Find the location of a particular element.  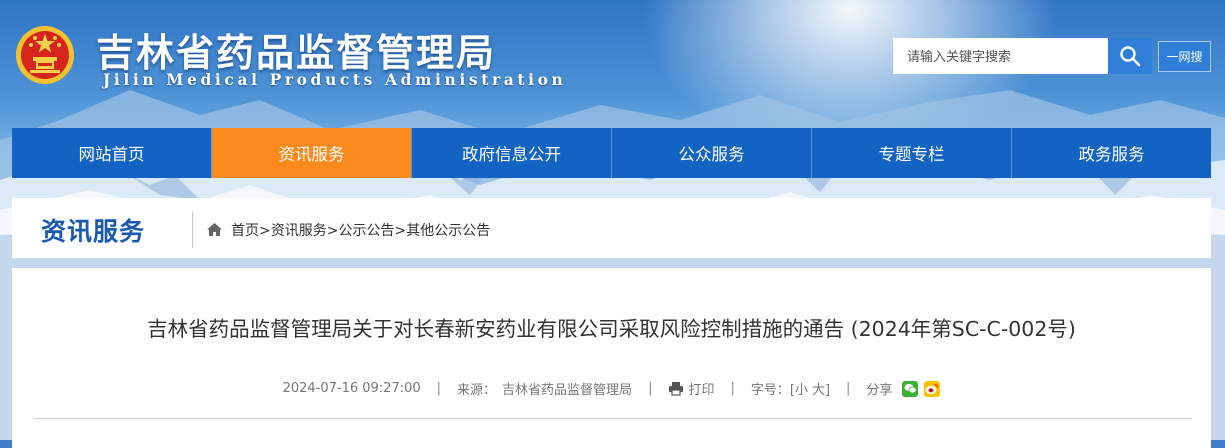

wechat-share-button is located at coordinates (910, 388).